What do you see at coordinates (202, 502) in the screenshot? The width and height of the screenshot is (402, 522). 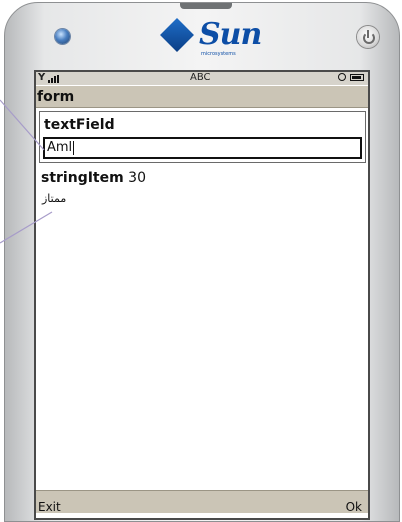 I see `softkey-bar: Exit Ok` at bounding box center [202, 502].